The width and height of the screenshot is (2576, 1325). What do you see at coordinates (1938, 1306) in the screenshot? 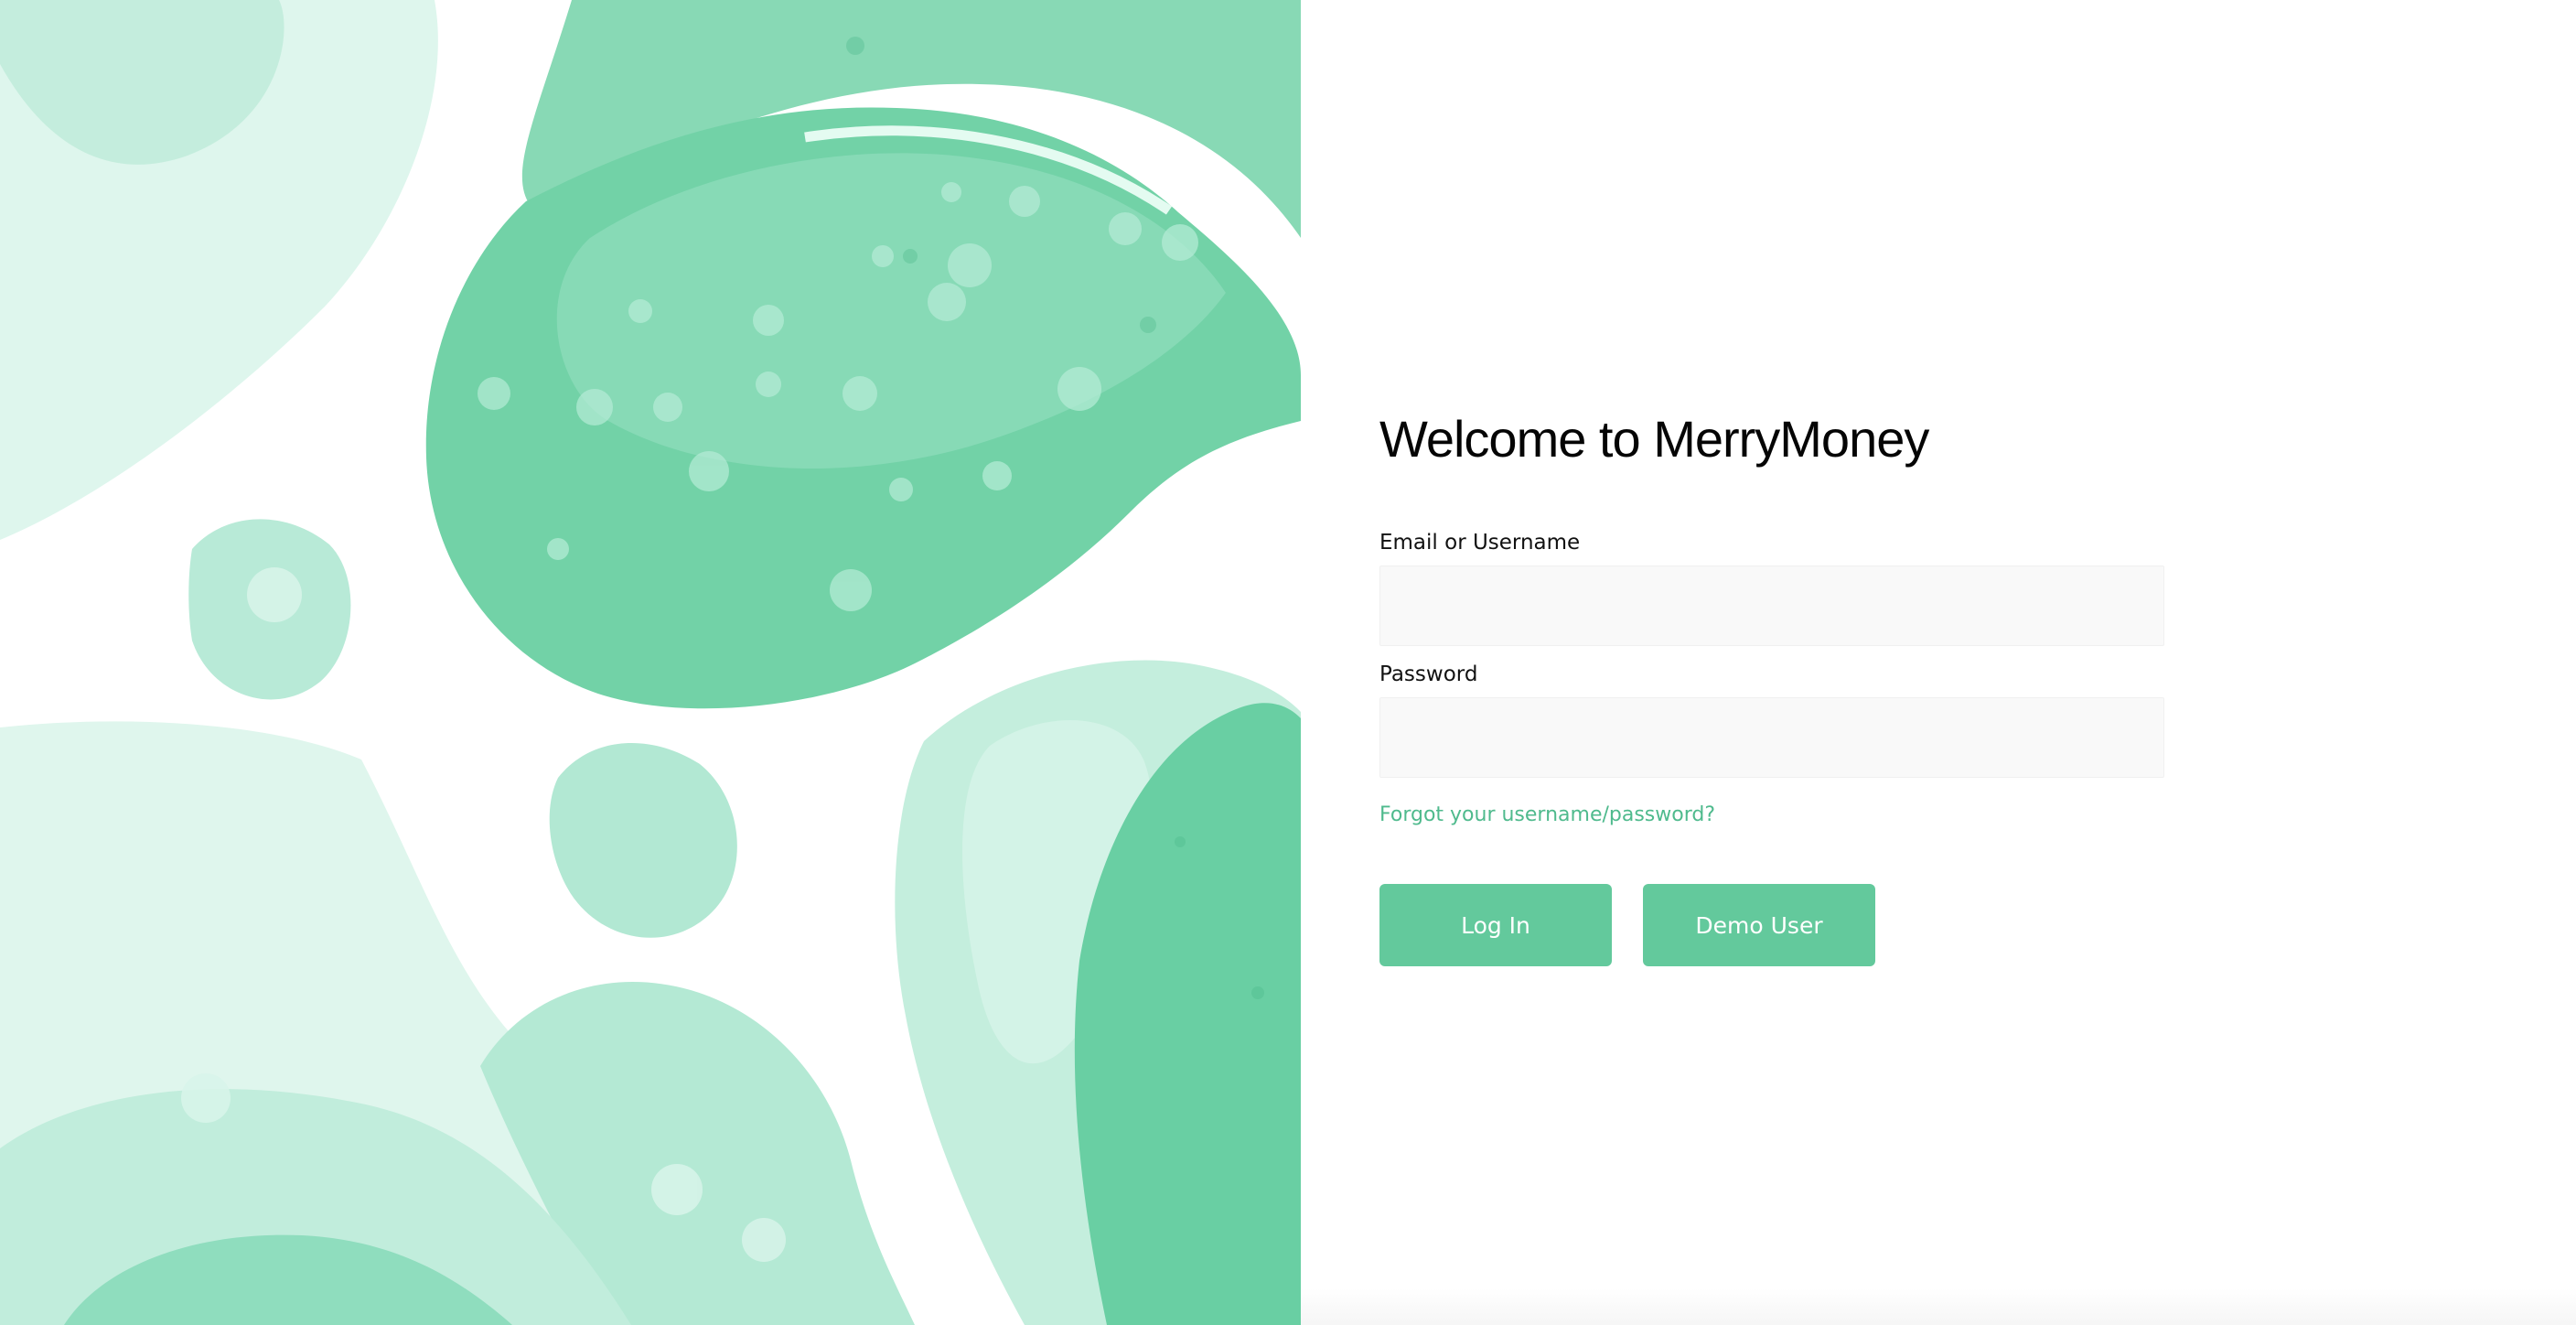
I see `bottom-shadow` at bounding box center [1938, 1306].